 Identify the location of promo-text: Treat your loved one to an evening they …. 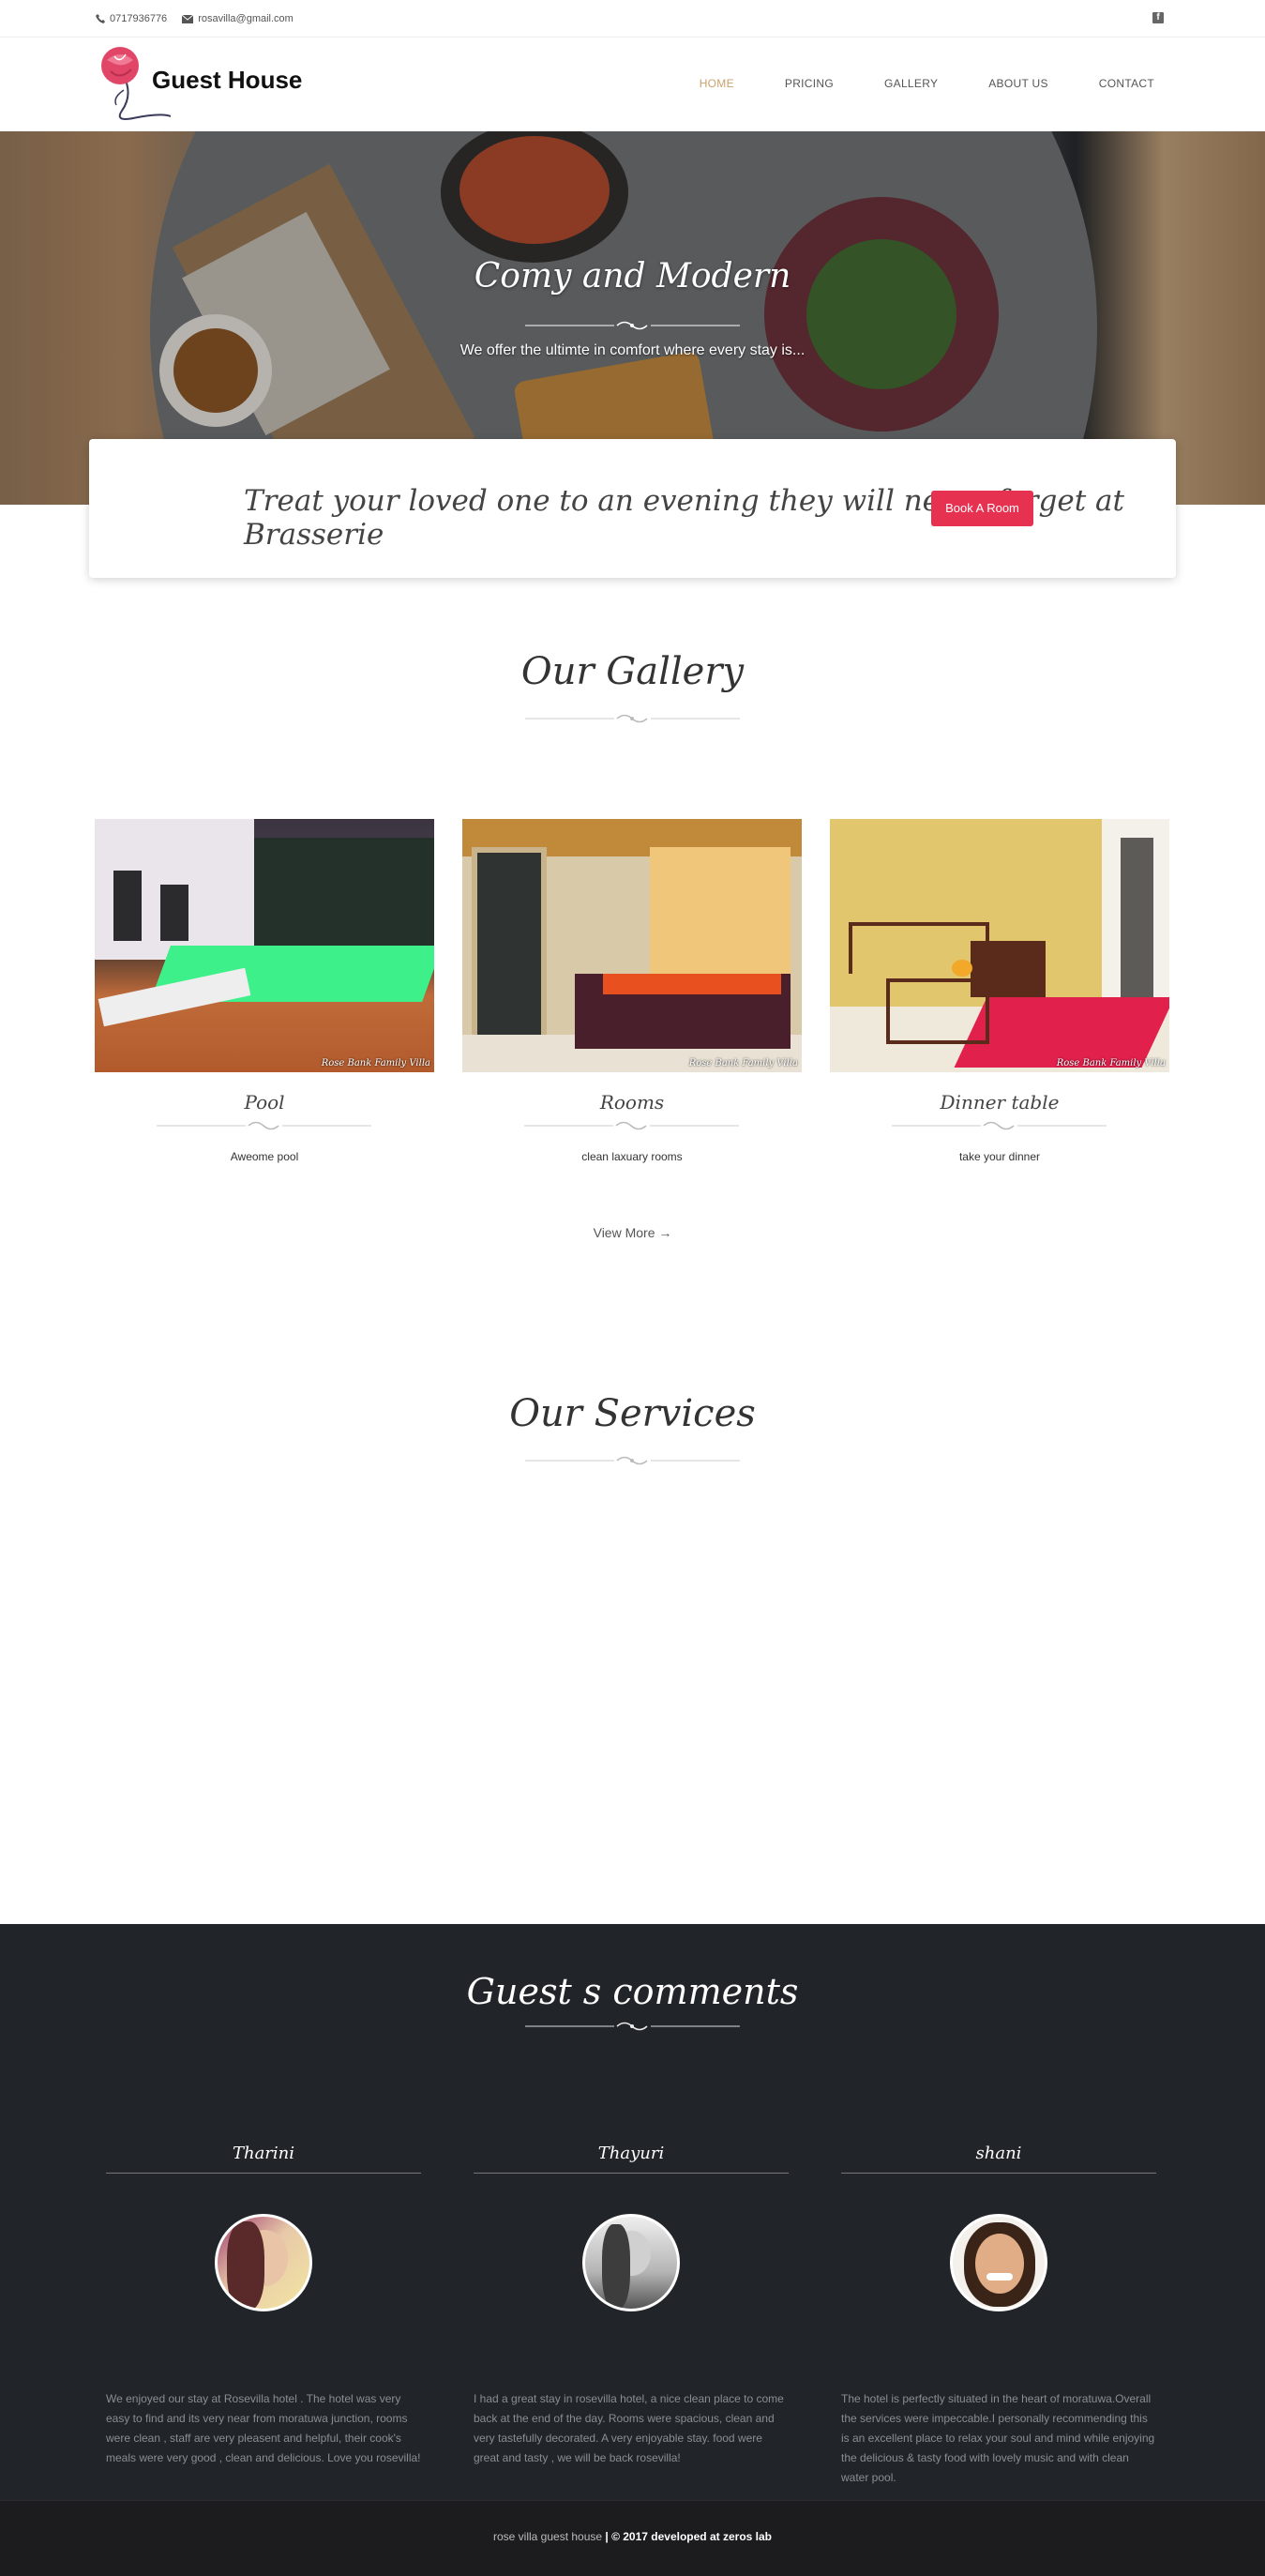
(684, 518).